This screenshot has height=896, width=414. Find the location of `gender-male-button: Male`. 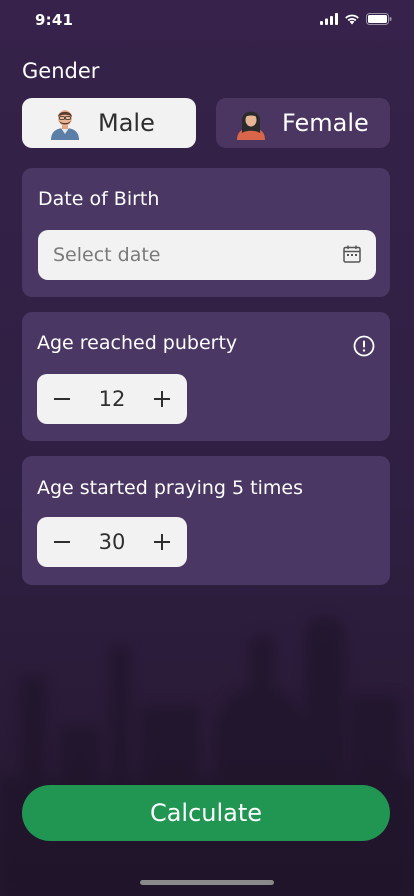

gender-male-button: Male is located at coordinates (109, 123).